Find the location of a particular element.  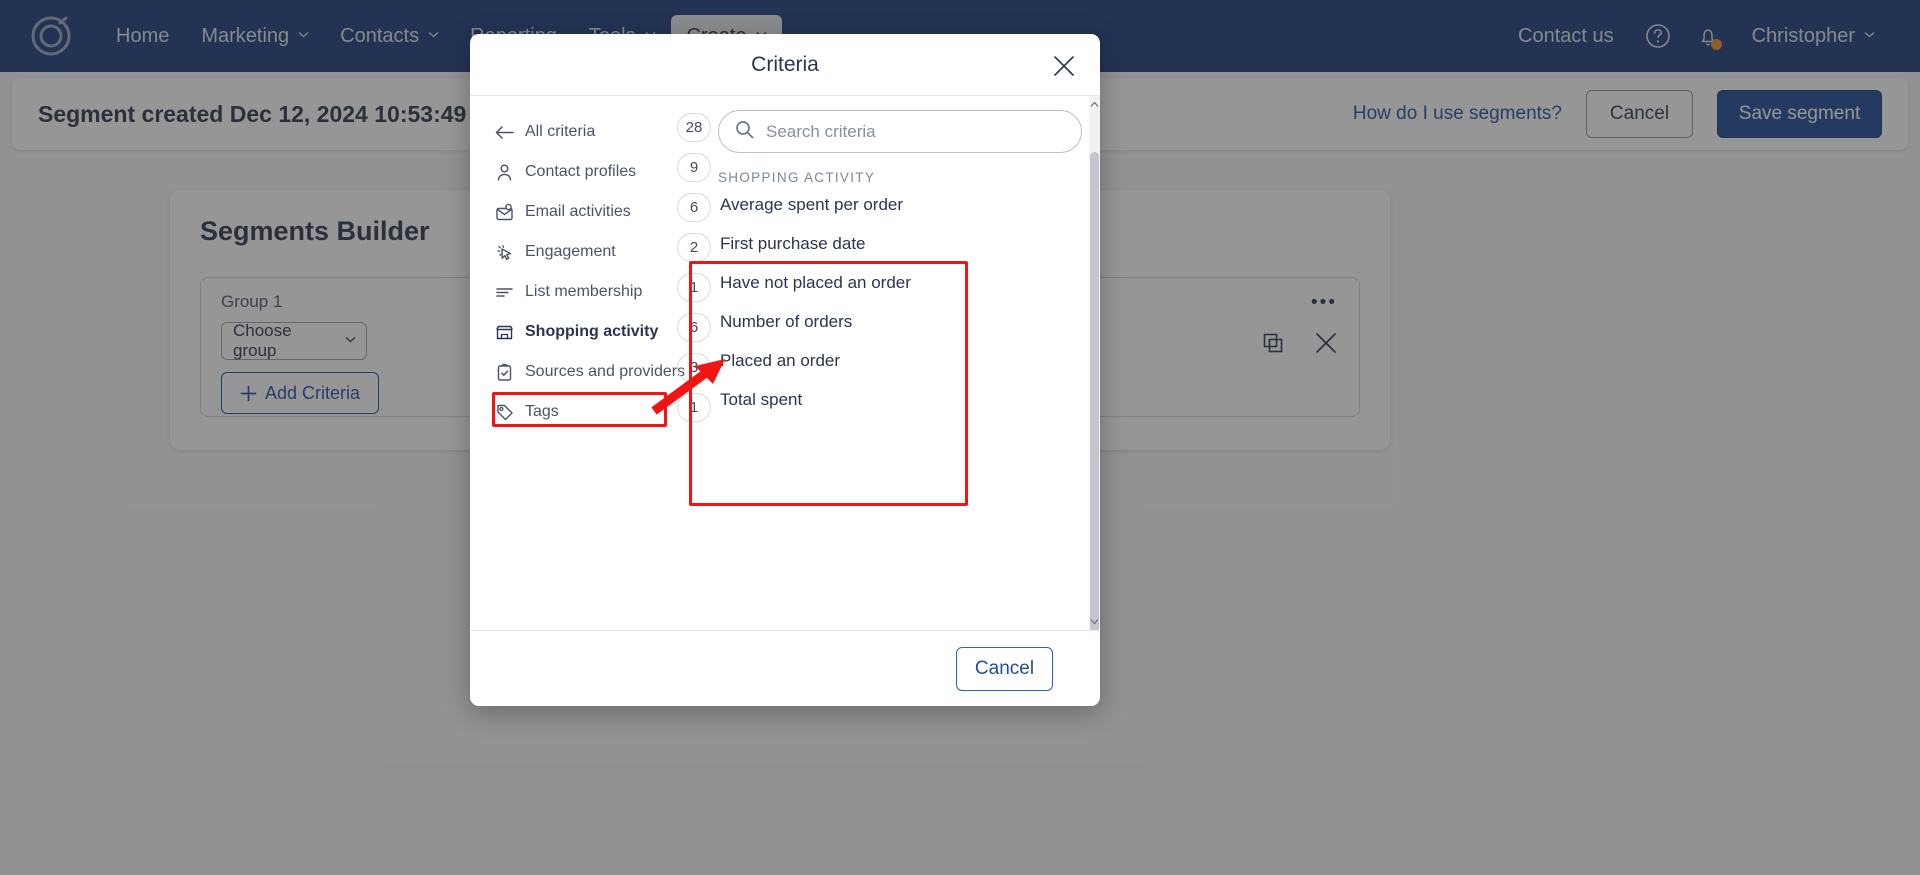

category-list-membership: List membership is located at coordinates (582, 292).